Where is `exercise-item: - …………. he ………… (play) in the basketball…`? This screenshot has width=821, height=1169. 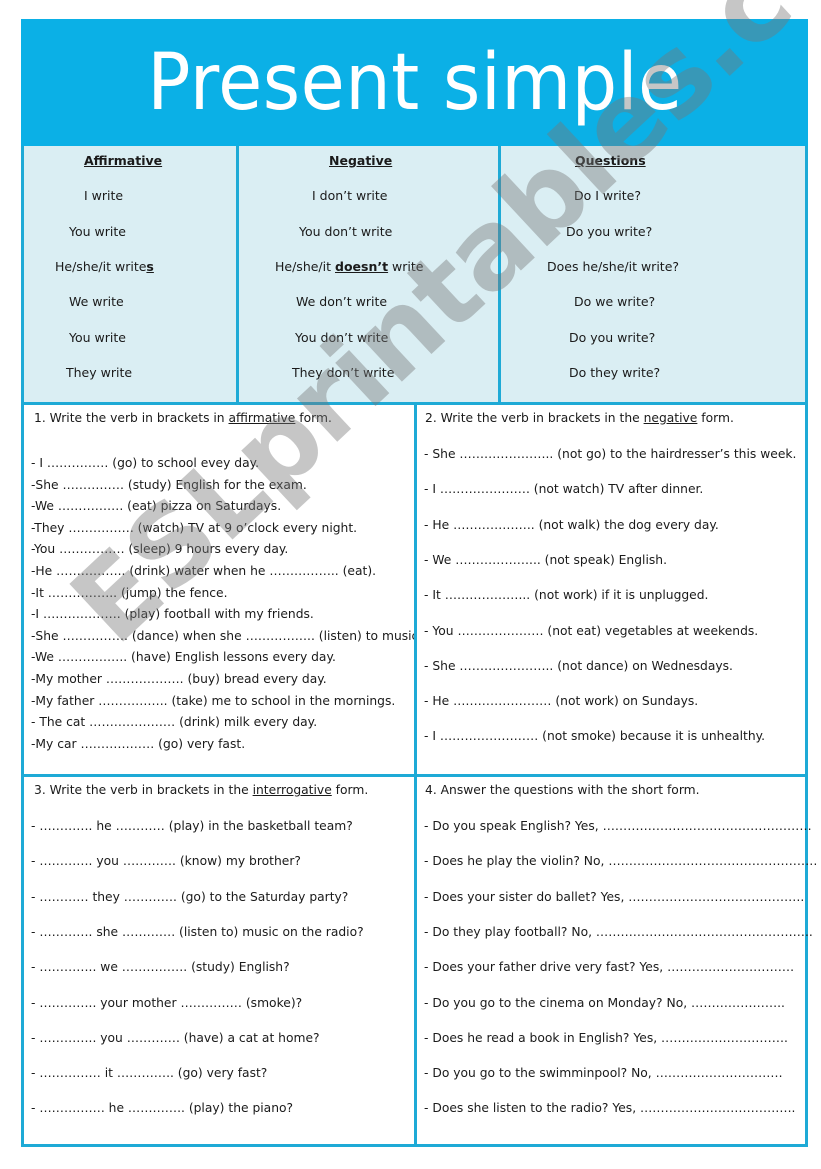
exercise-item: - …………. he ………… (play) in the basketball… is located at coordinates (192, 826).